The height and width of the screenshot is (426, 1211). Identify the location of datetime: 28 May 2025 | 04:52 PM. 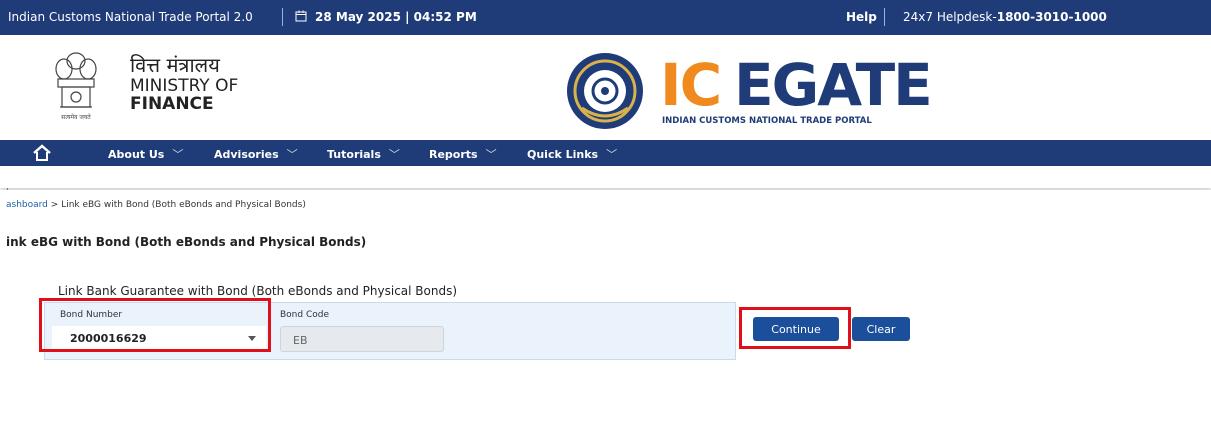
(396, 17).